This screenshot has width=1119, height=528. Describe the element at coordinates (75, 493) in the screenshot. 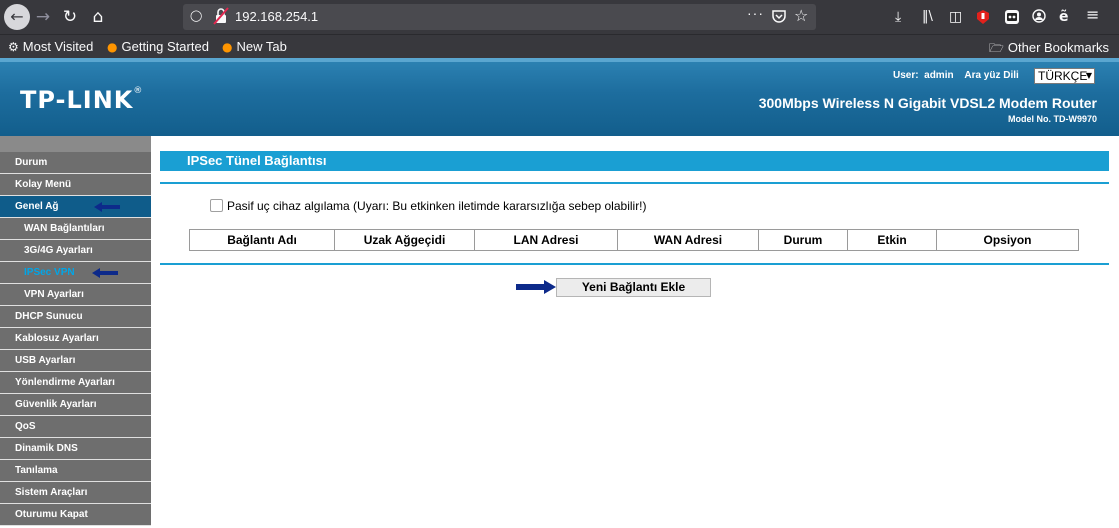

I see `sidebar-item-sistem-araclari: Sistem Araçları` at that location.